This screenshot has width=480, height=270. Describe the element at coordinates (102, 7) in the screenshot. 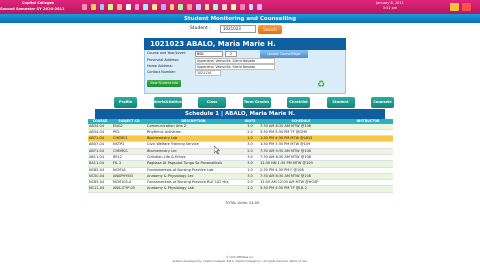

I see `pencil-icon` at that location.